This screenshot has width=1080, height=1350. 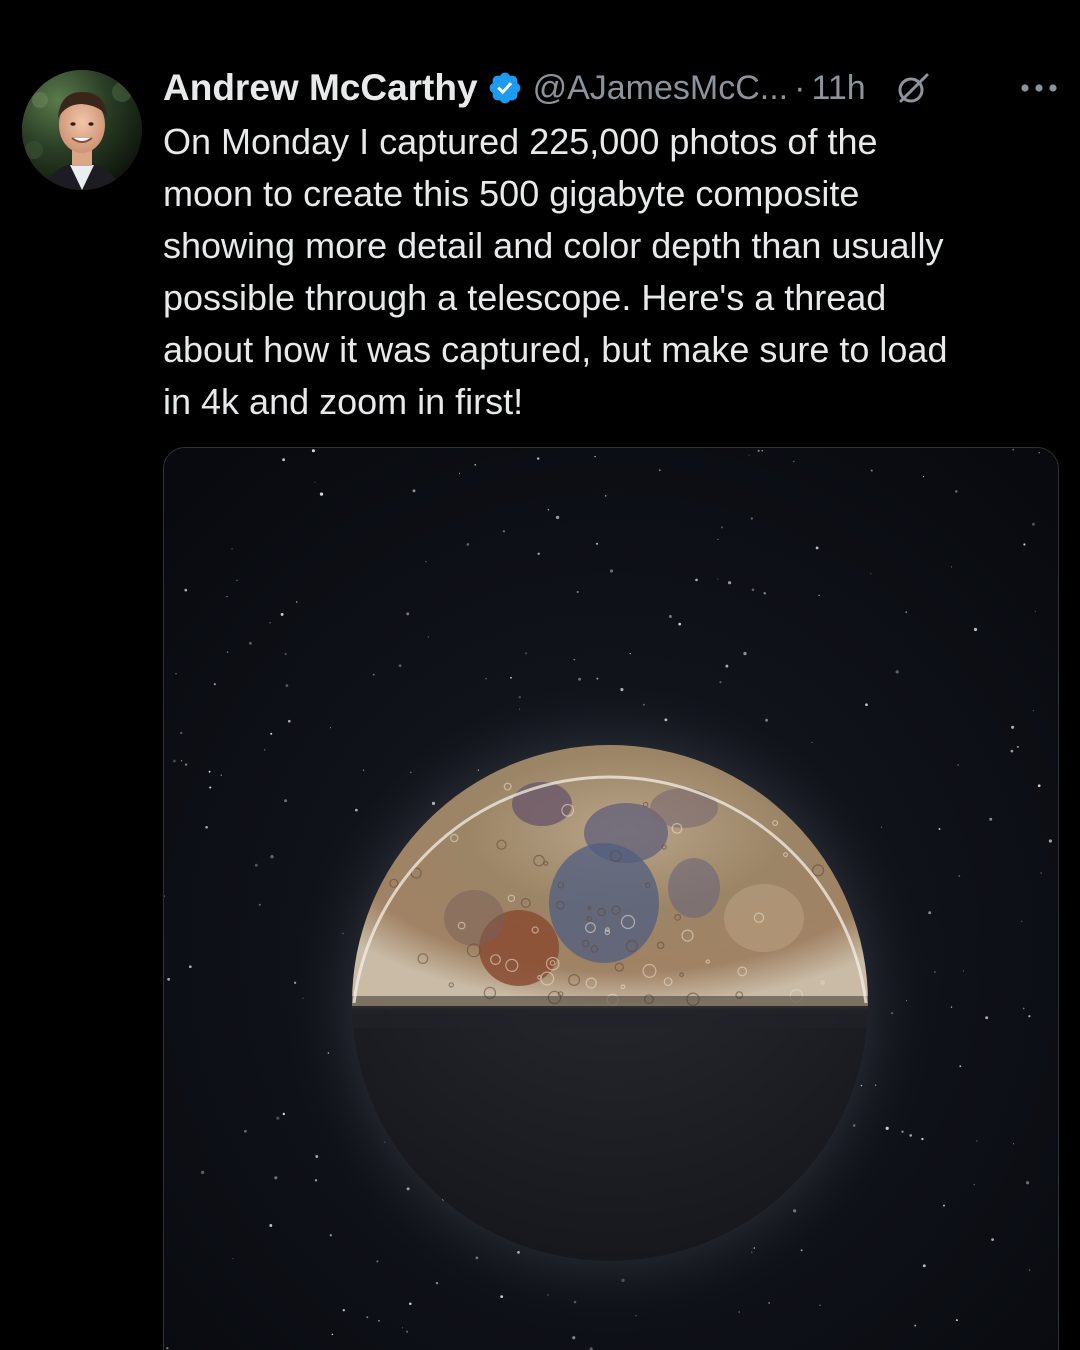 What do you see at coordinates (320, 88) in the screenshot?
I see `author-name: Andrew McCarthy` at bounding box center [320, 88].